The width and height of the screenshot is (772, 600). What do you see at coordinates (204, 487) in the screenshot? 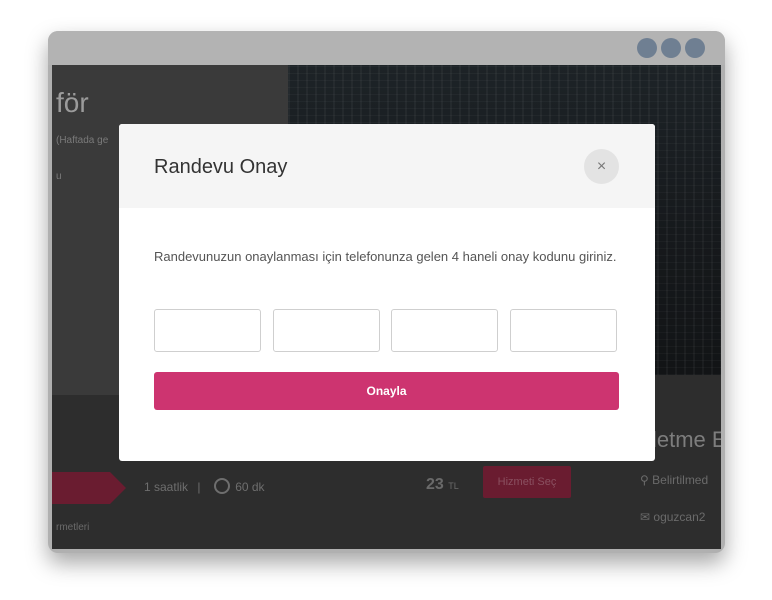
I see `service-row-text: 1 saatlik | 60 dk` at bounding box center [204, 487].